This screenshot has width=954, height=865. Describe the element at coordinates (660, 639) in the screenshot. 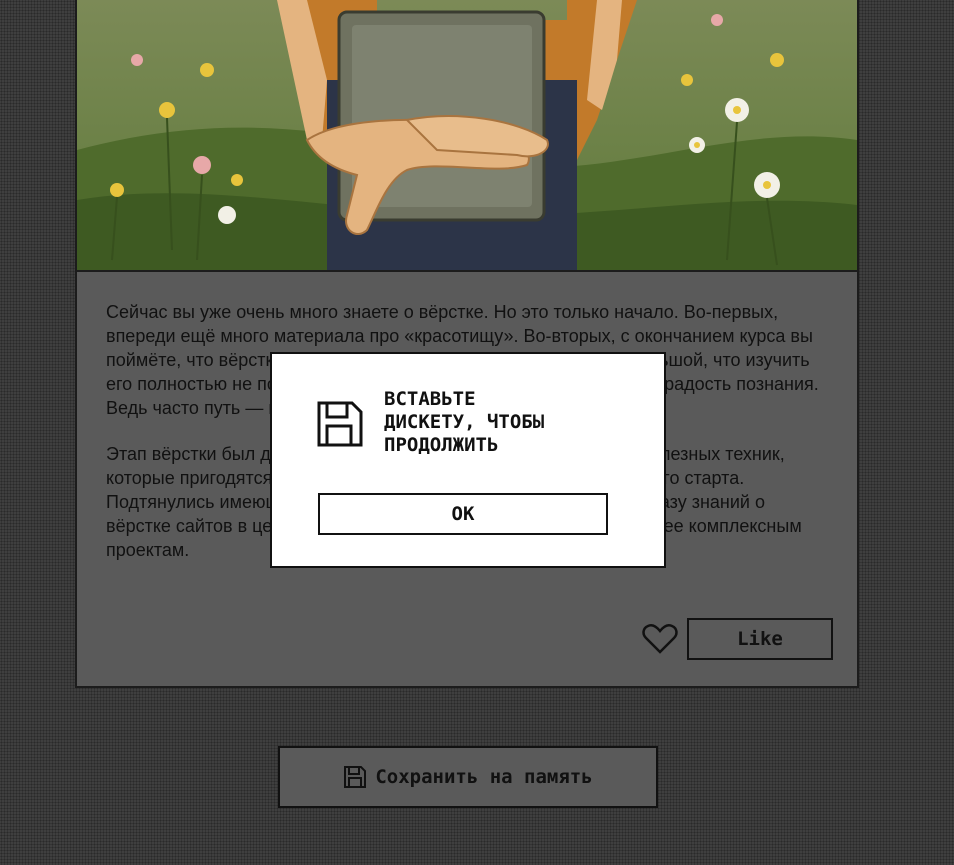

I see `heart-icon` at that location.